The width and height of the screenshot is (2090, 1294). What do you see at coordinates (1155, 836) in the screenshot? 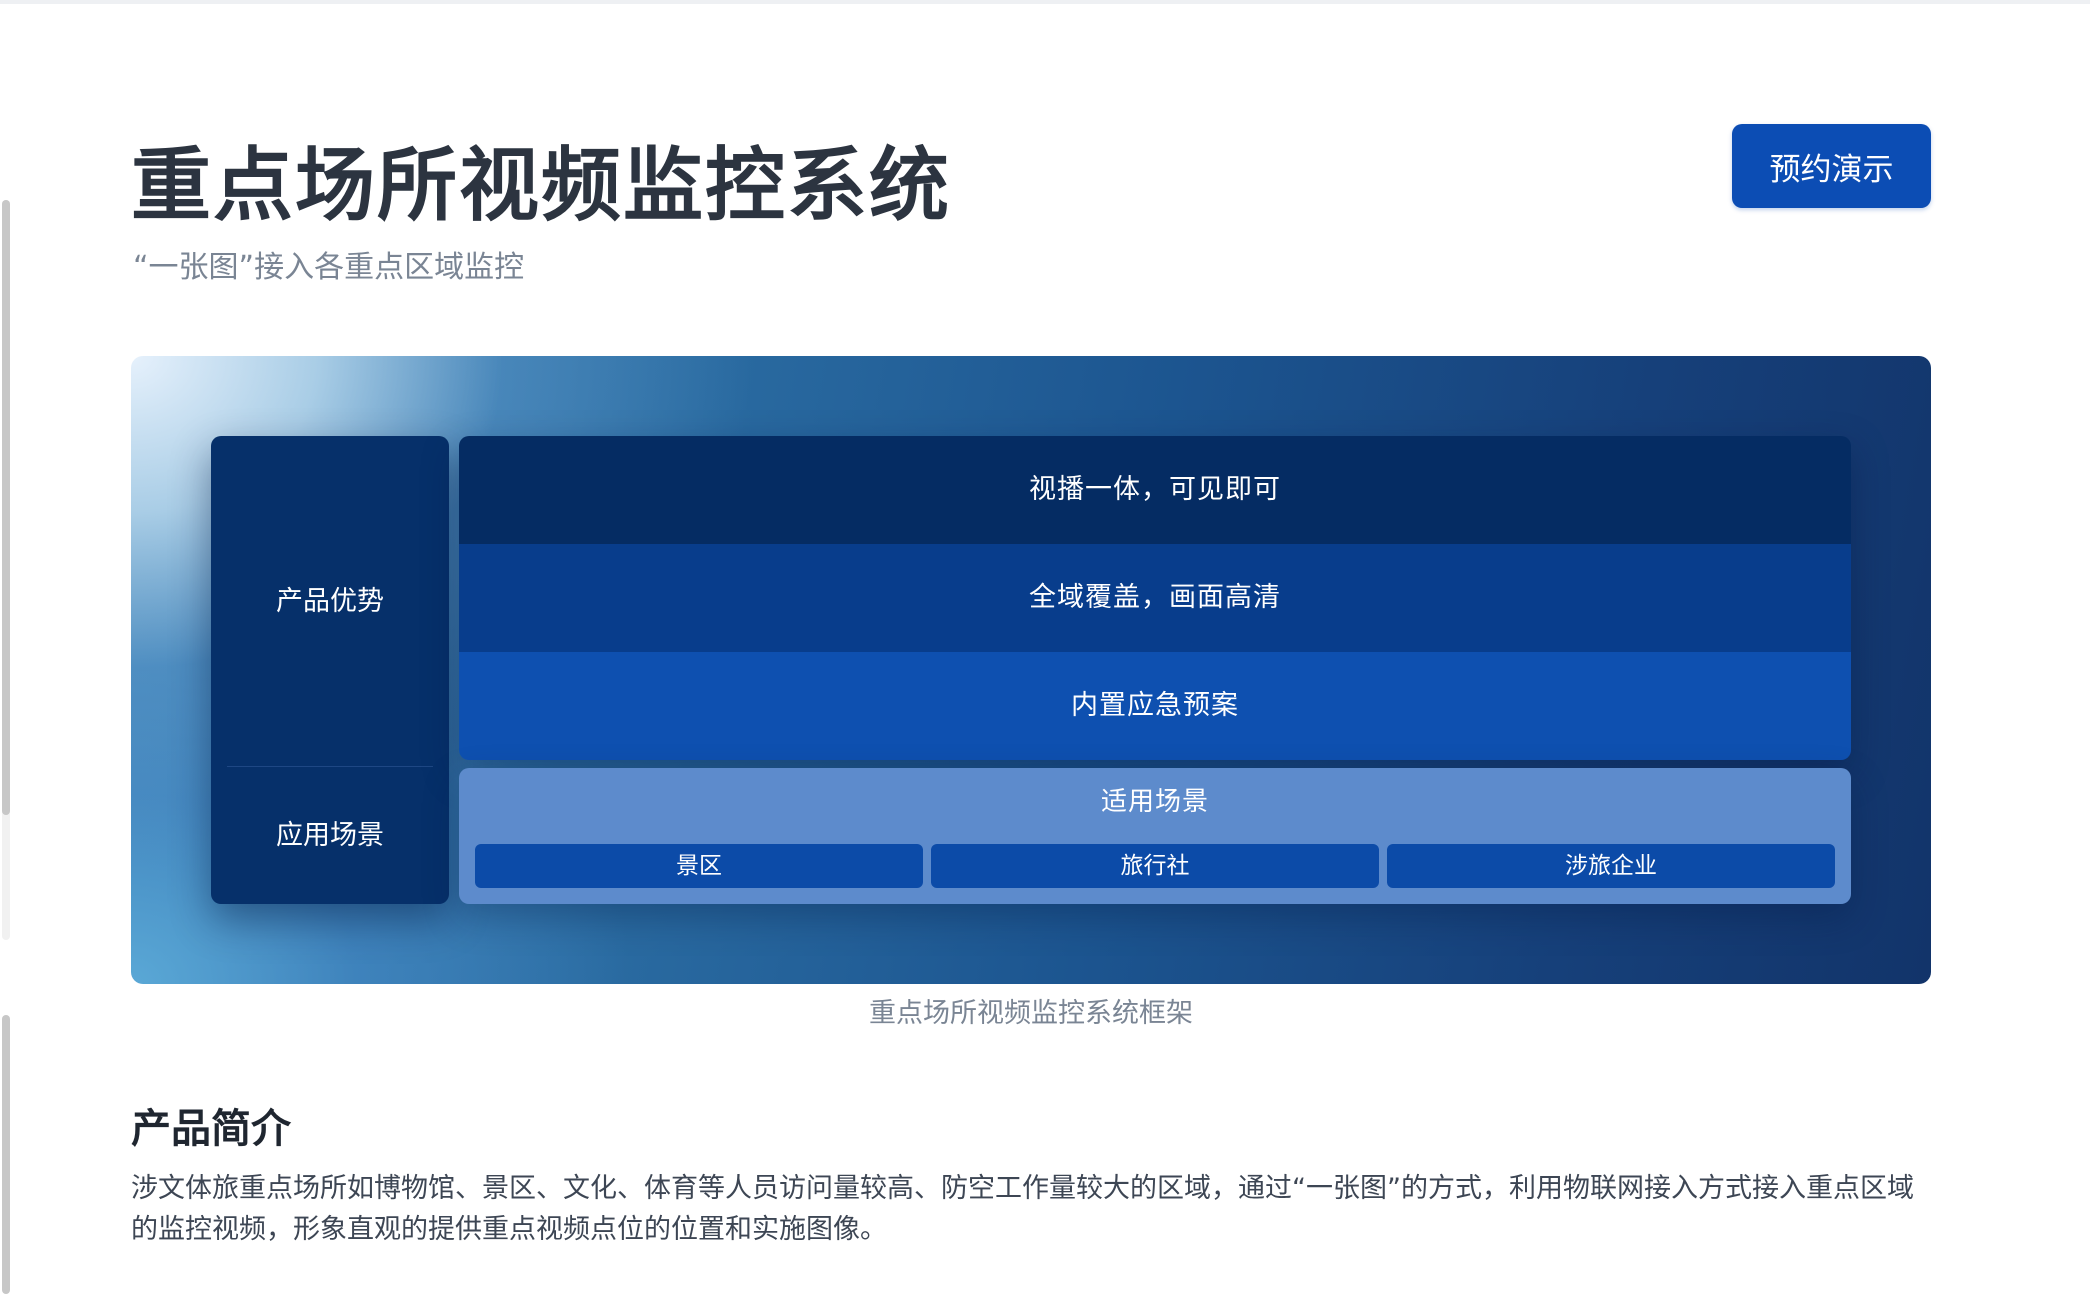
I see `scenario-box: 适用场景 景区 旅行社 涉旅企业` at bounding box center [1155, 836].